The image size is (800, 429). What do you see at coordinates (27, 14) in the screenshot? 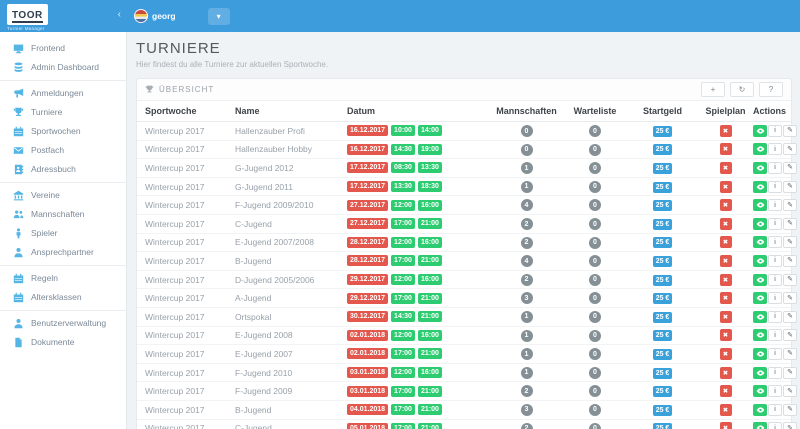
I see `logo: TOOR` at bounding box center [27, 14].